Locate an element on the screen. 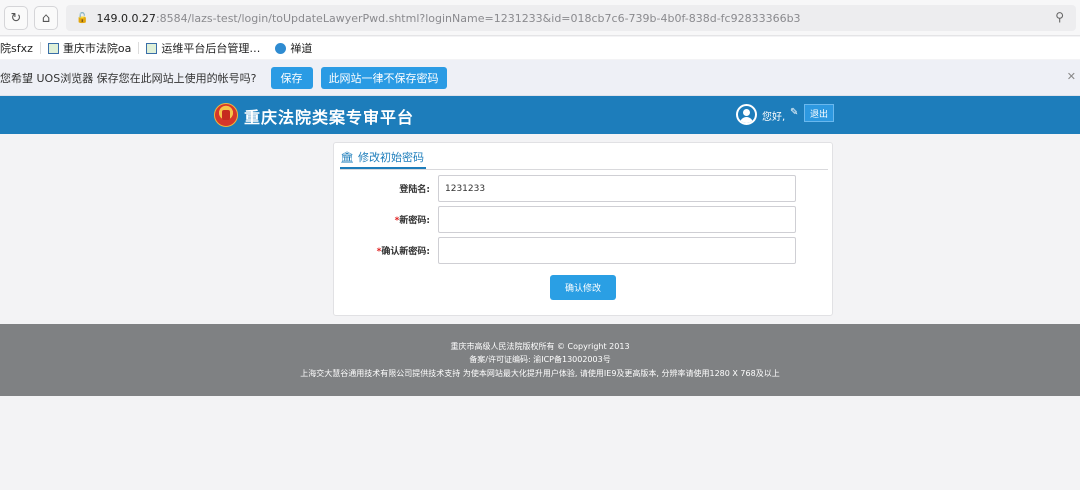  new-password-field is located at coordinates (617, 219).